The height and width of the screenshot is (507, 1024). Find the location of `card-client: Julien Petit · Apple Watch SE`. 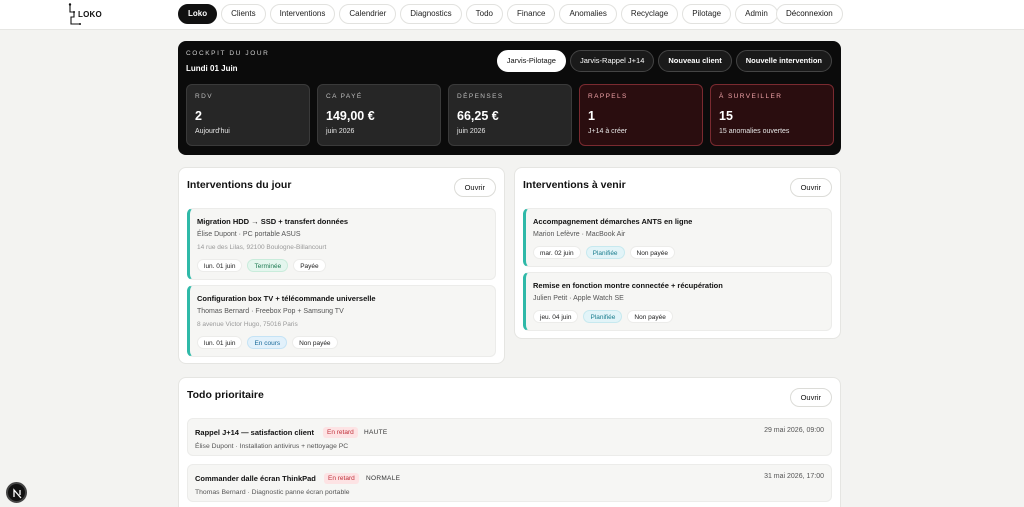

card-client: Julien Petit · Apple Watch SE is located at coordinates (578, 298).